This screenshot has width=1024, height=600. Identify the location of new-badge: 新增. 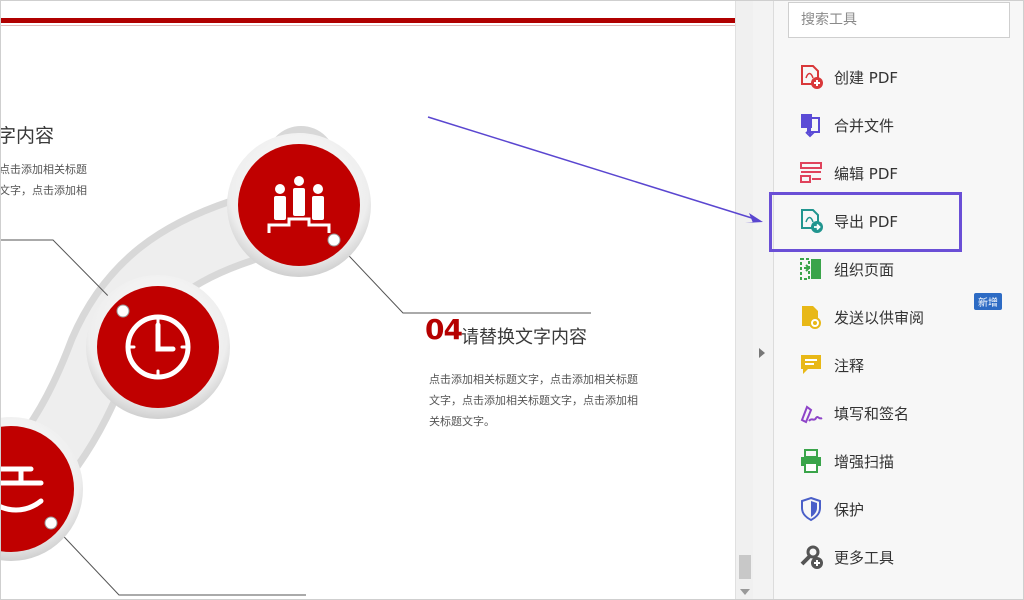
(988, 301).